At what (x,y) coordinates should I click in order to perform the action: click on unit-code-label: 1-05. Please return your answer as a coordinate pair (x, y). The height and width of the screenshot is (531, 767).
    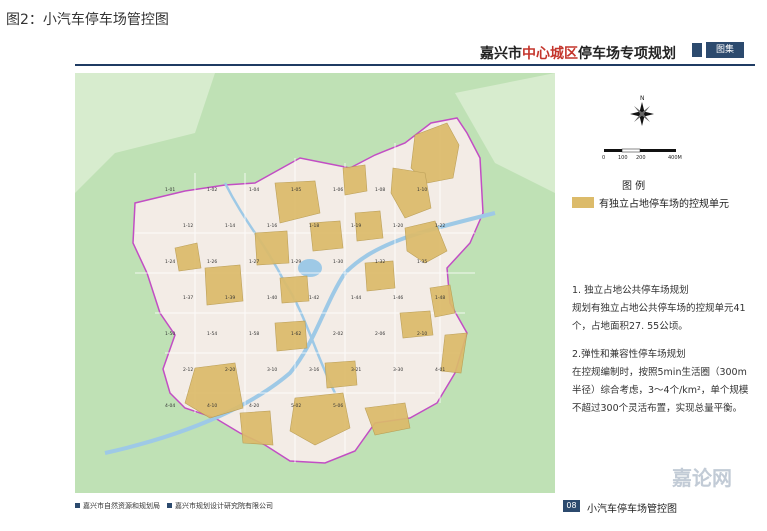
    Looking at the image, I should click on (296, 190).